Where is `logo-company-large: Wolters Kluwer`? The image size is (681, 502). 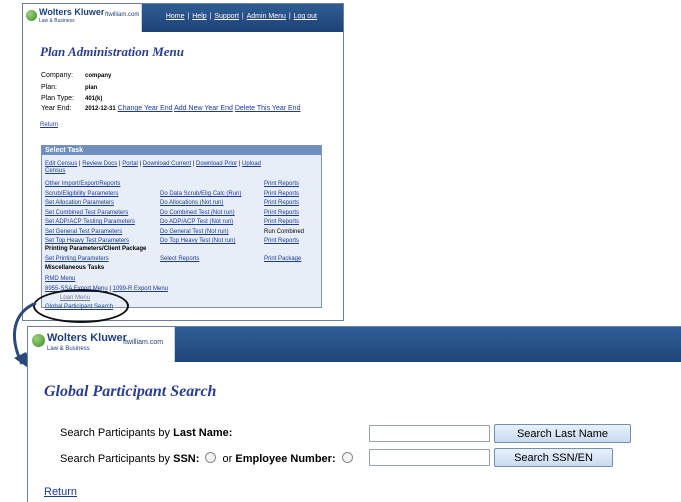 logo-company-large: Wolters Kluwer is located at coordinates (87, 338).